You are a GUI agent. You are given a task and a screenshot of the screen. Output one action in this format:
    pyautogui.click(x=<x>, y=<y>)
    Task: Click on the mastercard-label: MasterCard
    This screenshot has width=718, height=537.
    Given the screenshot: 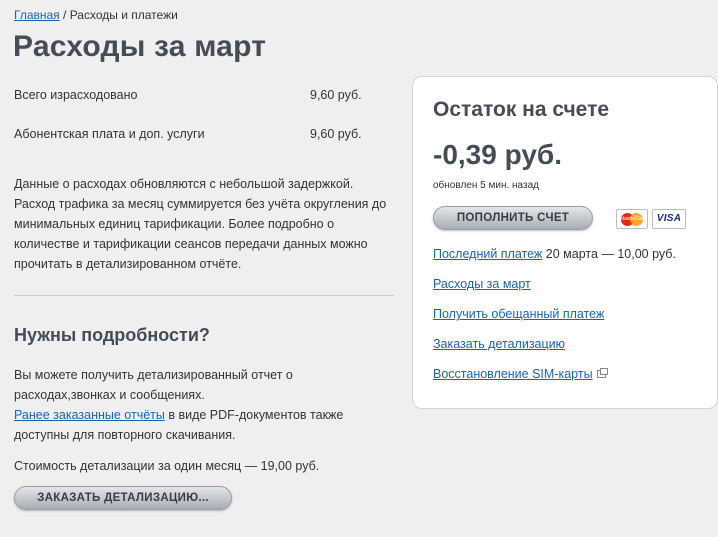 What is the action you would take?
    pyautogui.click(x=633, y=219)
    